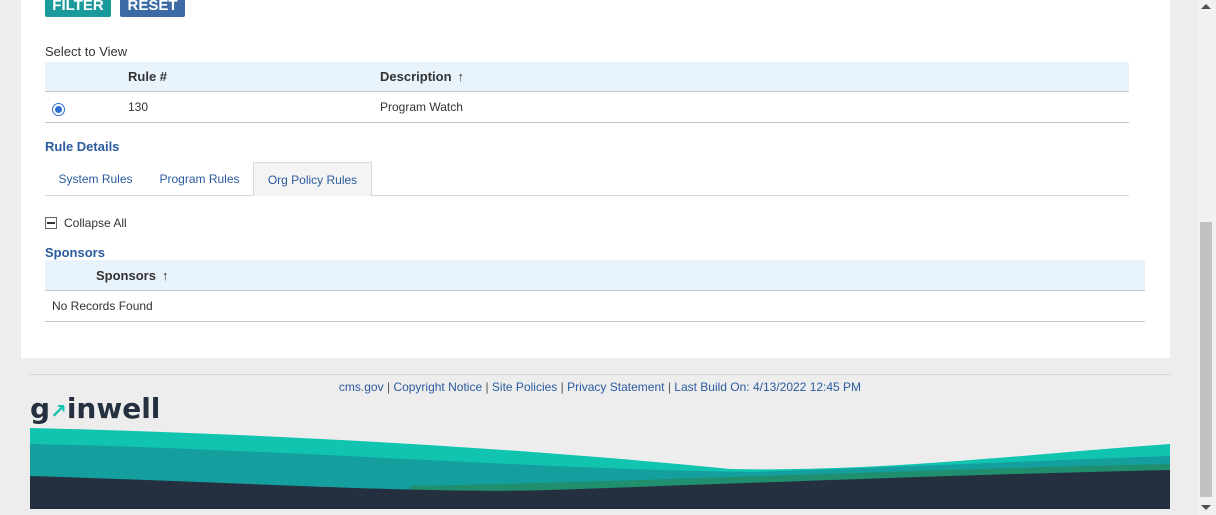 The width and height of the screenshot is (1216, 515). What do you see at coordinates (421, 107) in the screenshot?
I see `description-cell: Program Watch` at bounding box center [421, 107].